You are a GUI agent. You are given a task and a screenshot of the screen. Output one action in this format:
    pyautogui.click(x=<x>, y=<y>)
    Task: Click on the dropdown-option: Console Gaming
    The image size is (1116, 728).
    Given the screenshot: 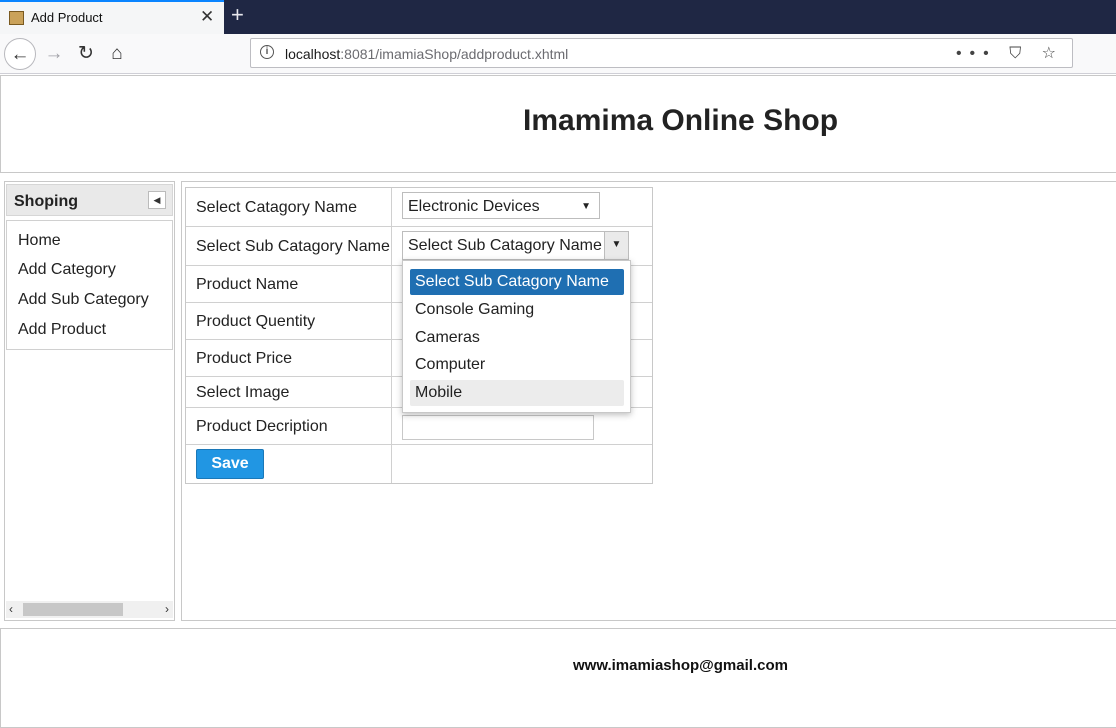 What is the action you would take?
    pyautogui.click(x=517, y=310)
    